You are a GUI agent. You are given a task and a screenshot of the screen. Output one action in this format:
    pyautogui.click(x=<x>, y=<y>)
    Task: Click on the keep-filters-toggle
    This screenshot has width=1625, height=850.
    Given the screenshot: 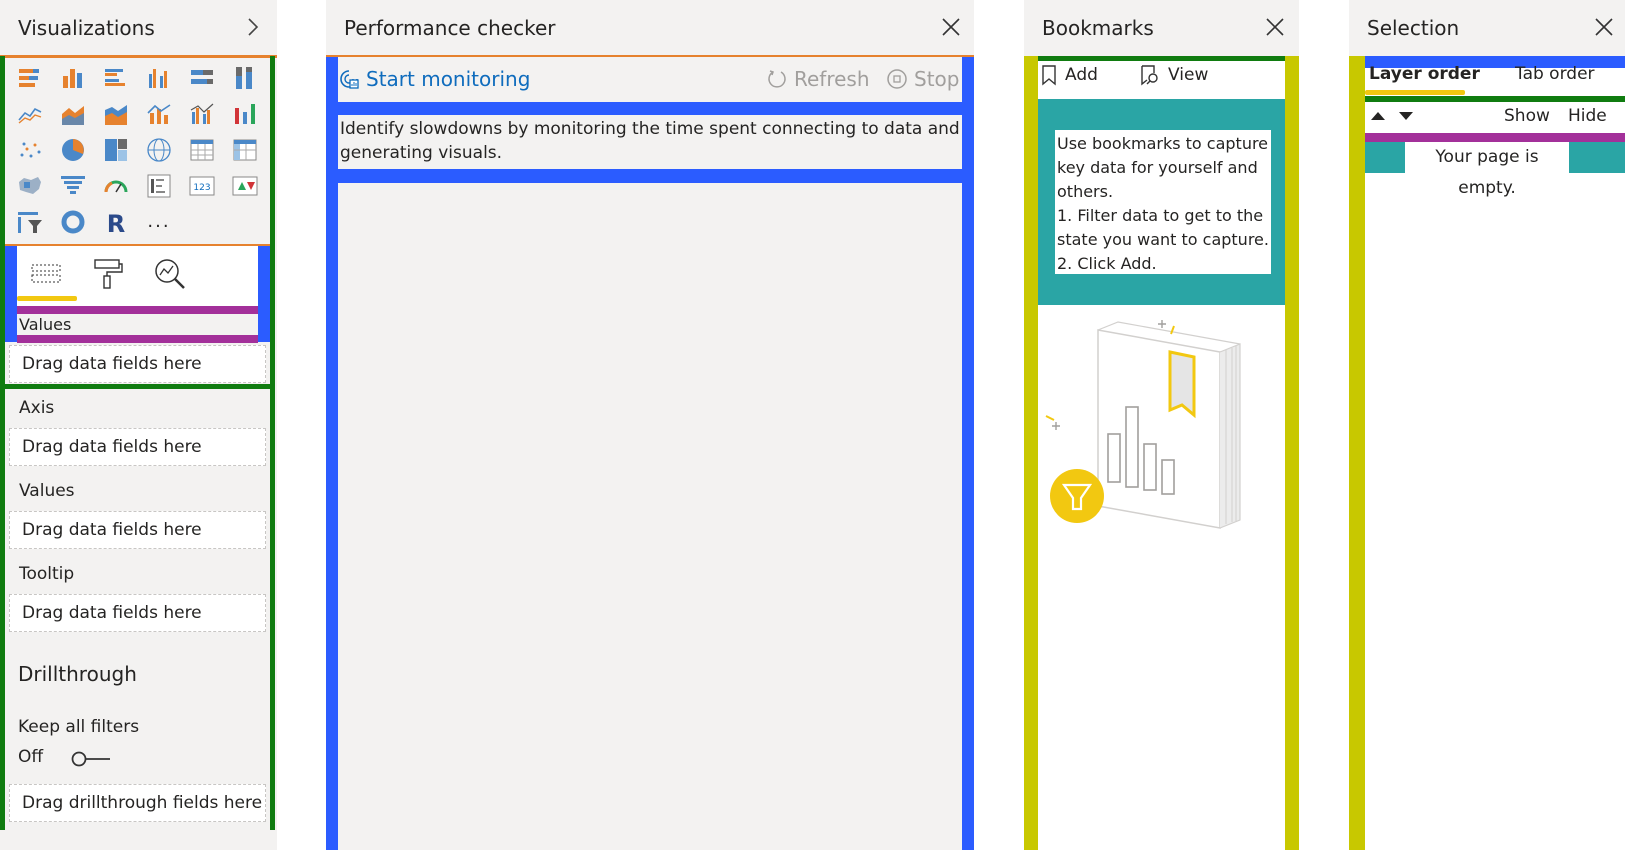 What is the action you would take?
    pyautogui.click(x=91, y=759)
    